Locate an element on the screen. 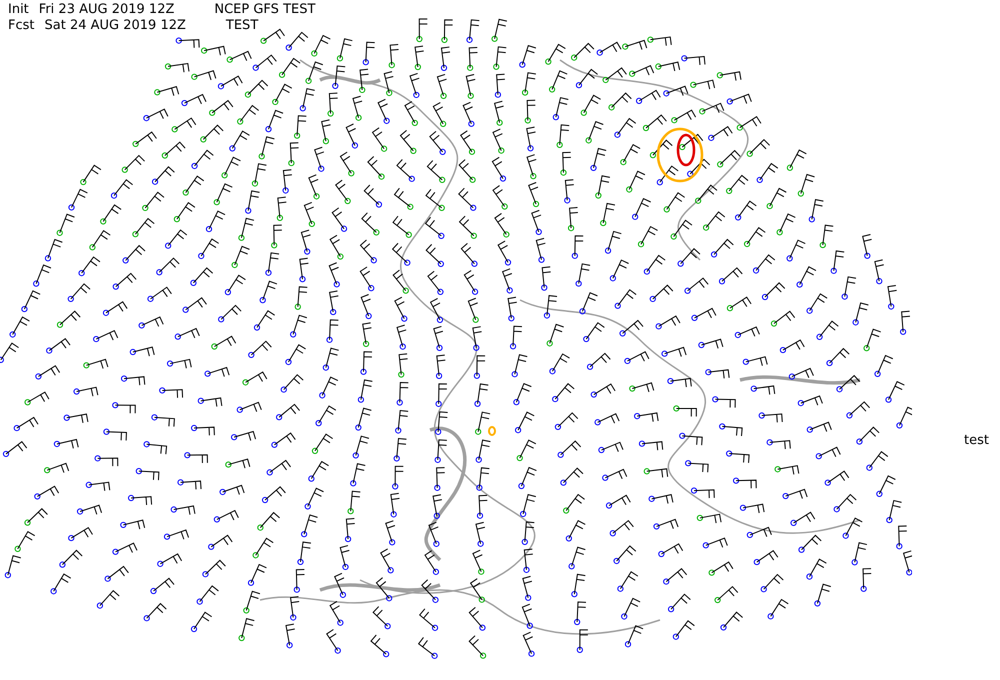 Image resolution: width=1000 pixels, height=680 pixels. side-label: test is located at coordinates (976, 440).